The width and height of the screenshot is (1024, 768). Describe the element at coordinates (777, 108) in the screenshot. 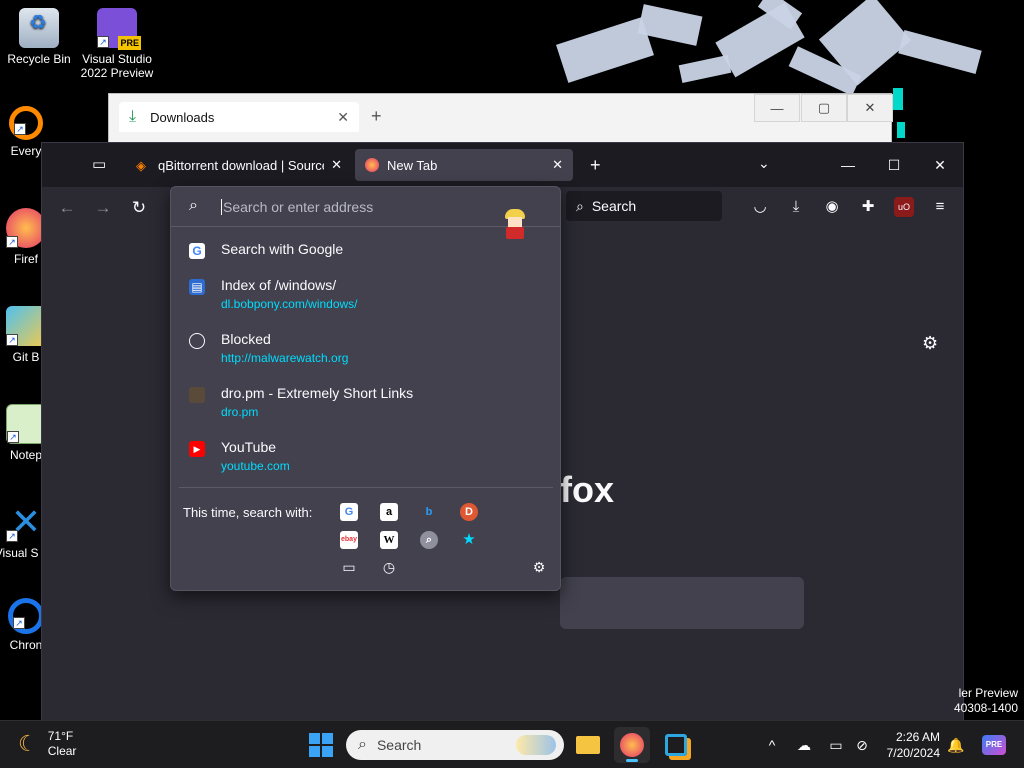

I see `downloads-minimize-button: —` at that location.